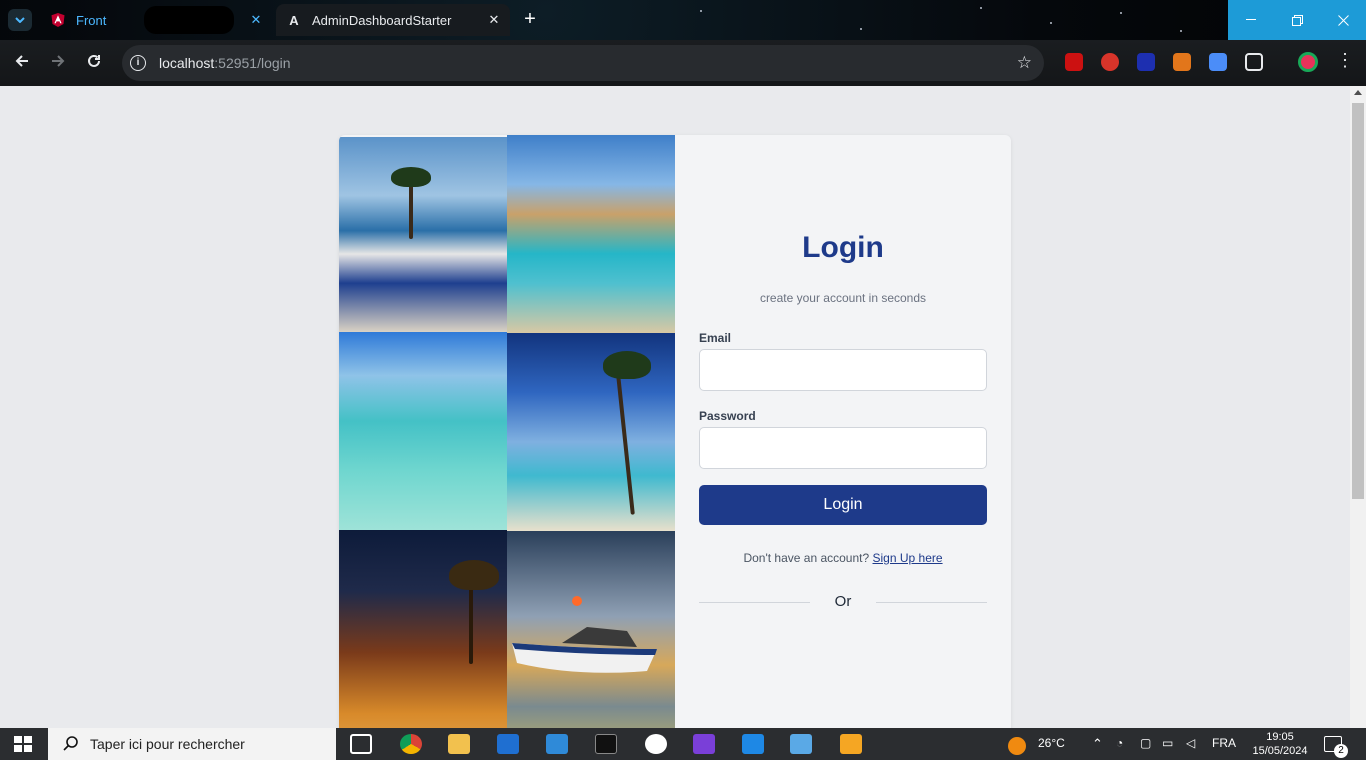 The width and height of the screenshot is (1366, 760). I want to click on browser-tab-strip: Front ✕ A AdminDashboardStarter ✕ +, so click(683, 20).